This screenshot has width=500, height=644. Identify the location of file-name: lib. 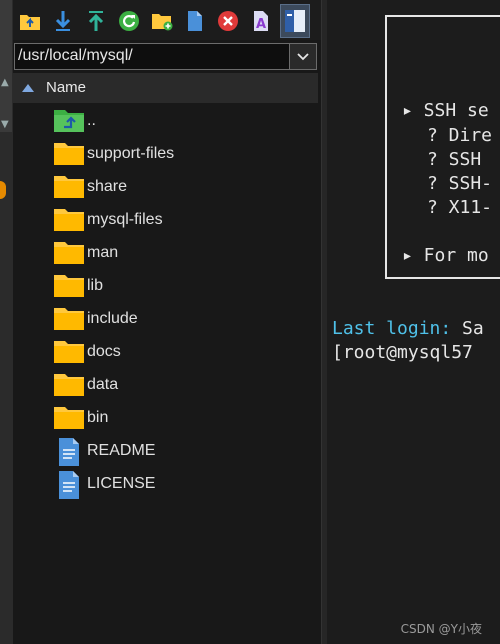
(95, 285).